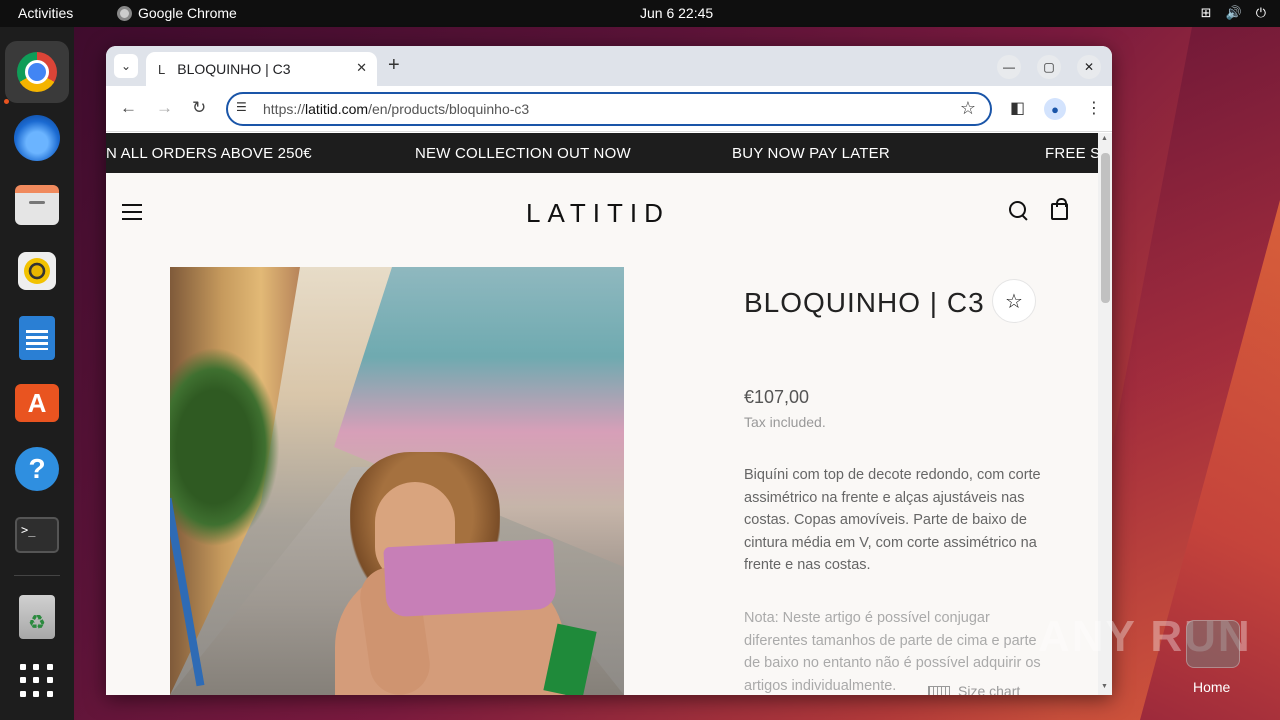  Describe the element at coordinates (1104, 138) in the screenshot. I see `scroll-up-arrow-icon: ▲` at that location.